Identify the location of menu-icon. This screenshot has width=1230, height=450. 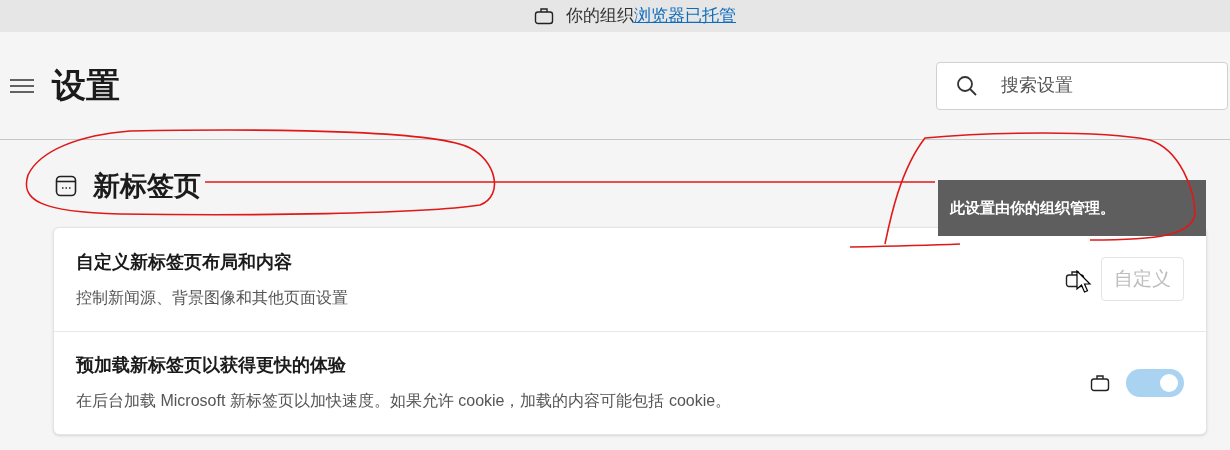
(22, 85).